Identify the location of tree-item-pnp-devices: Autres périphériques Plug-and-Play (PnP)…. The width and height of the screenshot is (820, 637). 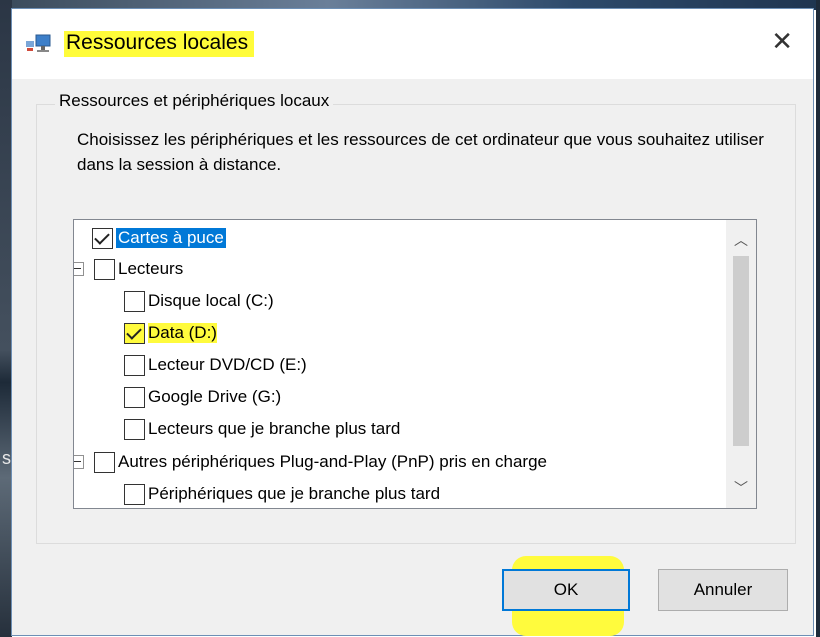
(311, 462).